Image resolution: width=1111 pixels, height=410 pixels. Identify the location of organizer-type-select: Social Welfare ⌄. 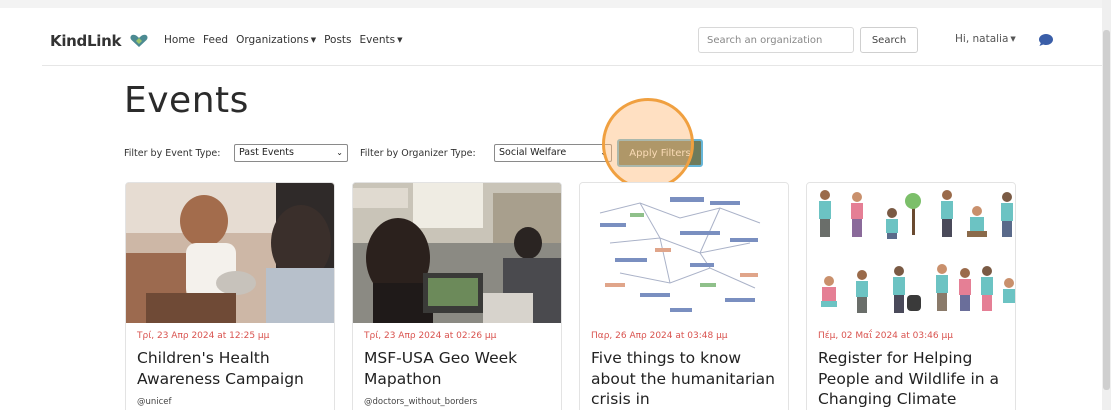
(553, 153).